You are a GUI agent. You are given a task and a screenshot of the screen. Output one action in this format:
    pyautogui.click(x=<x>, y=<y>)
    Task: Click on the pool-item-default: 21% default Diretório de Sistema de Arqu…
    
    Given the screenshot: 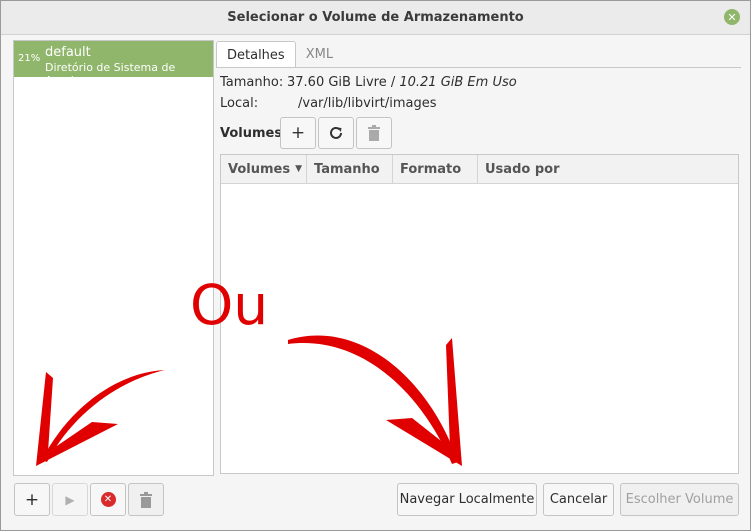 What is the action you would take?
    pyautogui.click(x=113, y=64)
    